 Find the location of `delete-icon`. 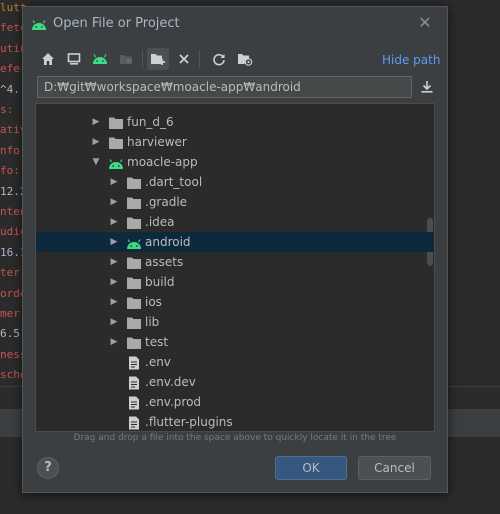

delete-icon is located at coordinates (184, 59).